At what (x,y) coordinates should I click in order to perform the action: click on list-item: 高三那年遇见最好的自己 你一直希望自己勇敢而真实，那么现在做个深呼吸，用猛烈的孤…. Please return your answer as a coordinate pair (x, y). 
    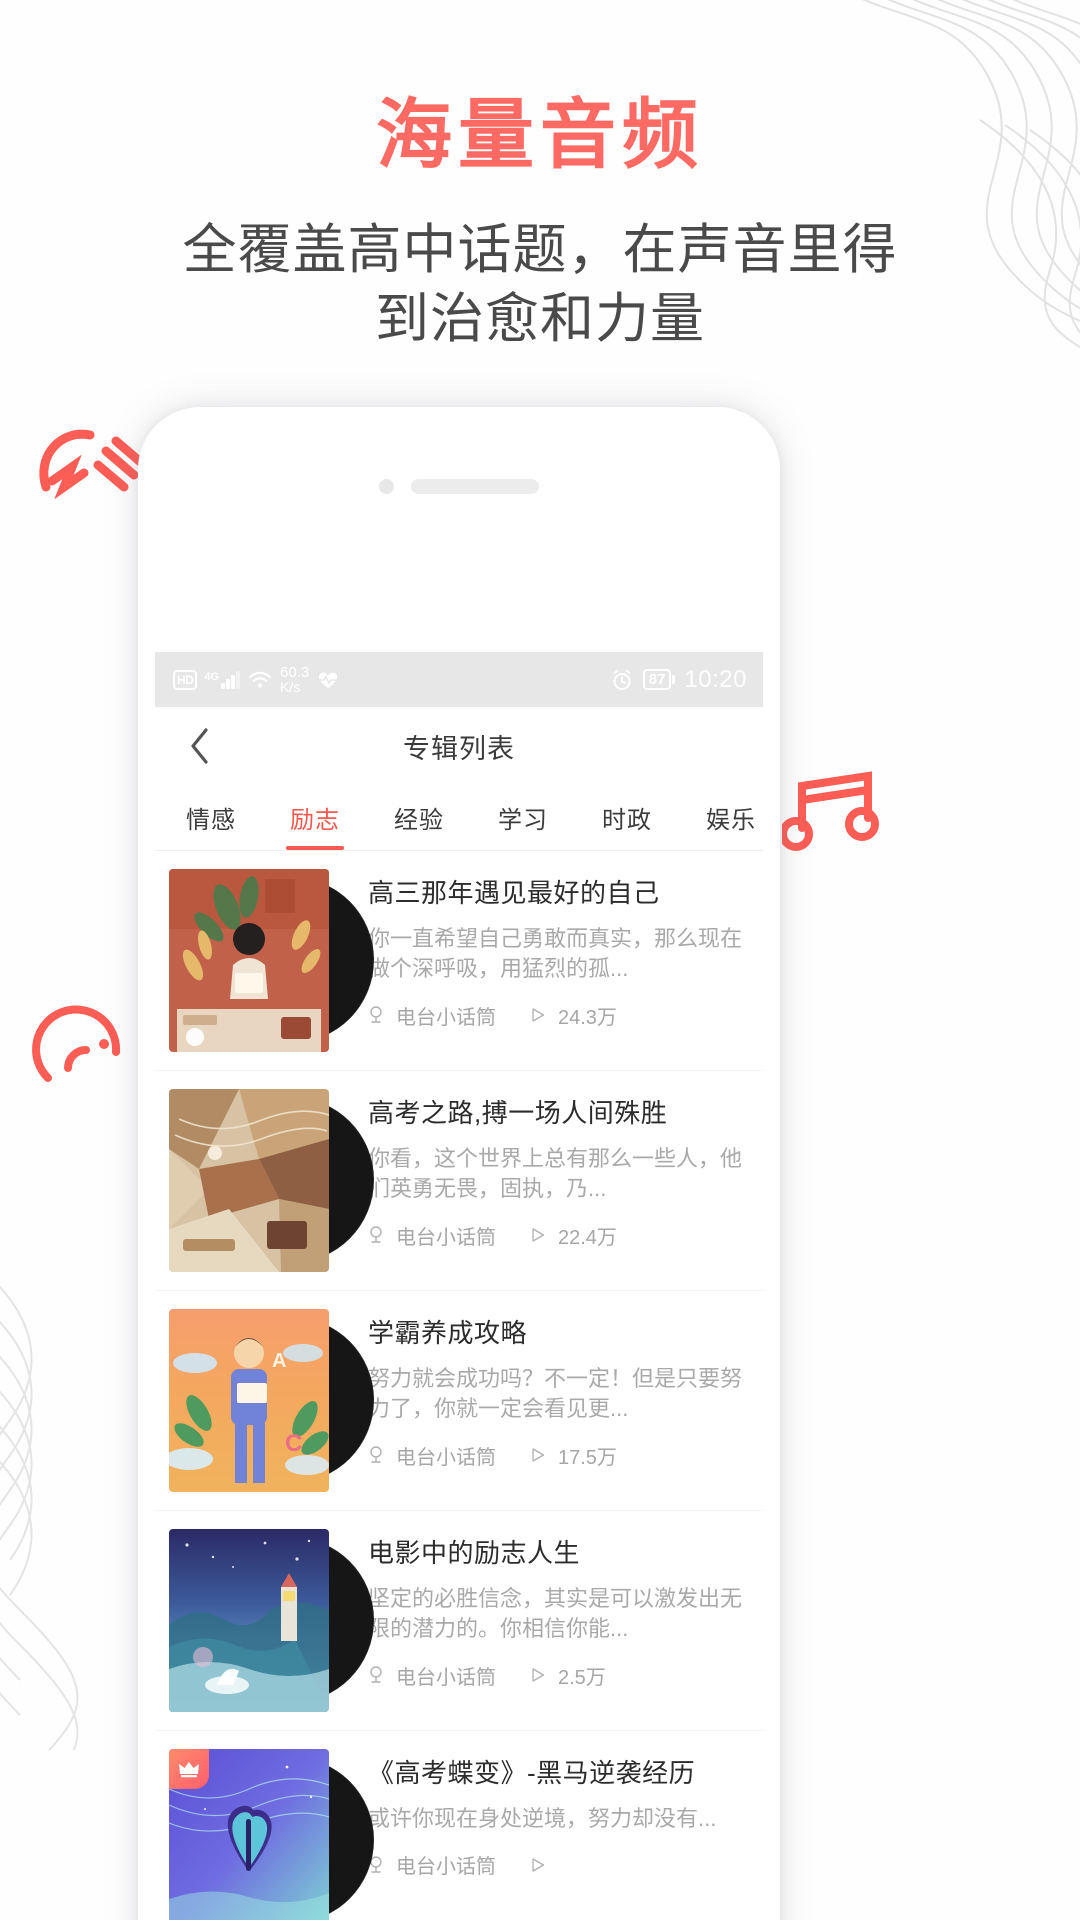
    Looking at the image, I should click on (459, 961).